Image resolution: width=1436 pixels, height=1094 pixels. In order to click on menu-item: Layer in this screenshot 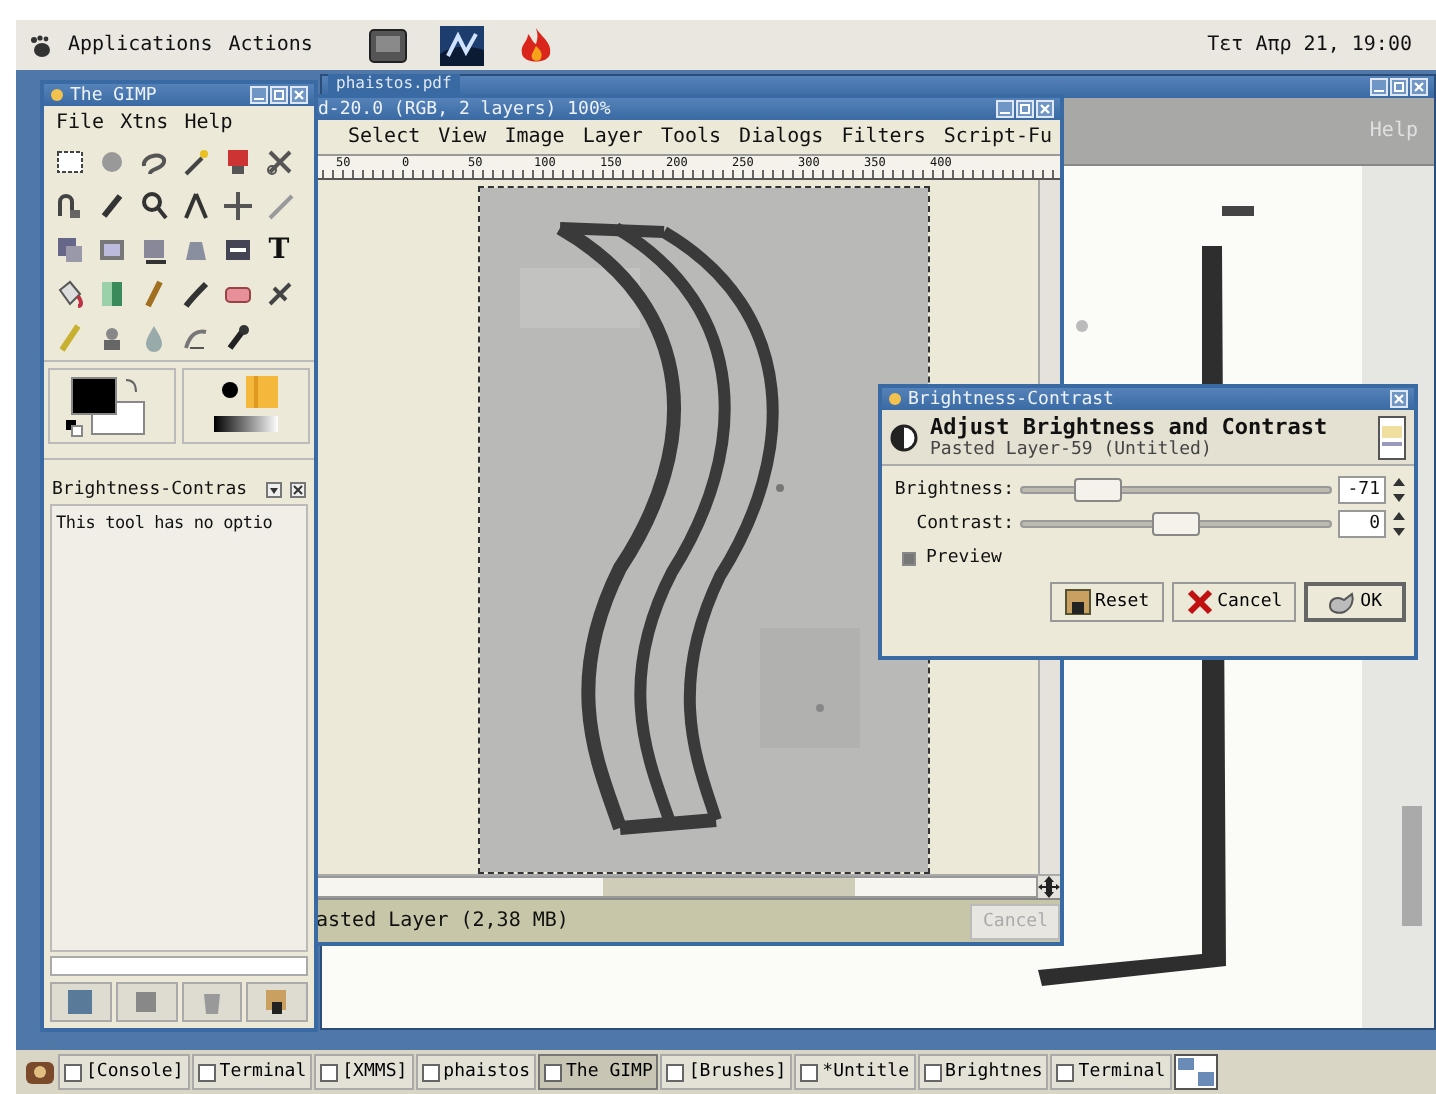, I will do `click(612, 137)`.